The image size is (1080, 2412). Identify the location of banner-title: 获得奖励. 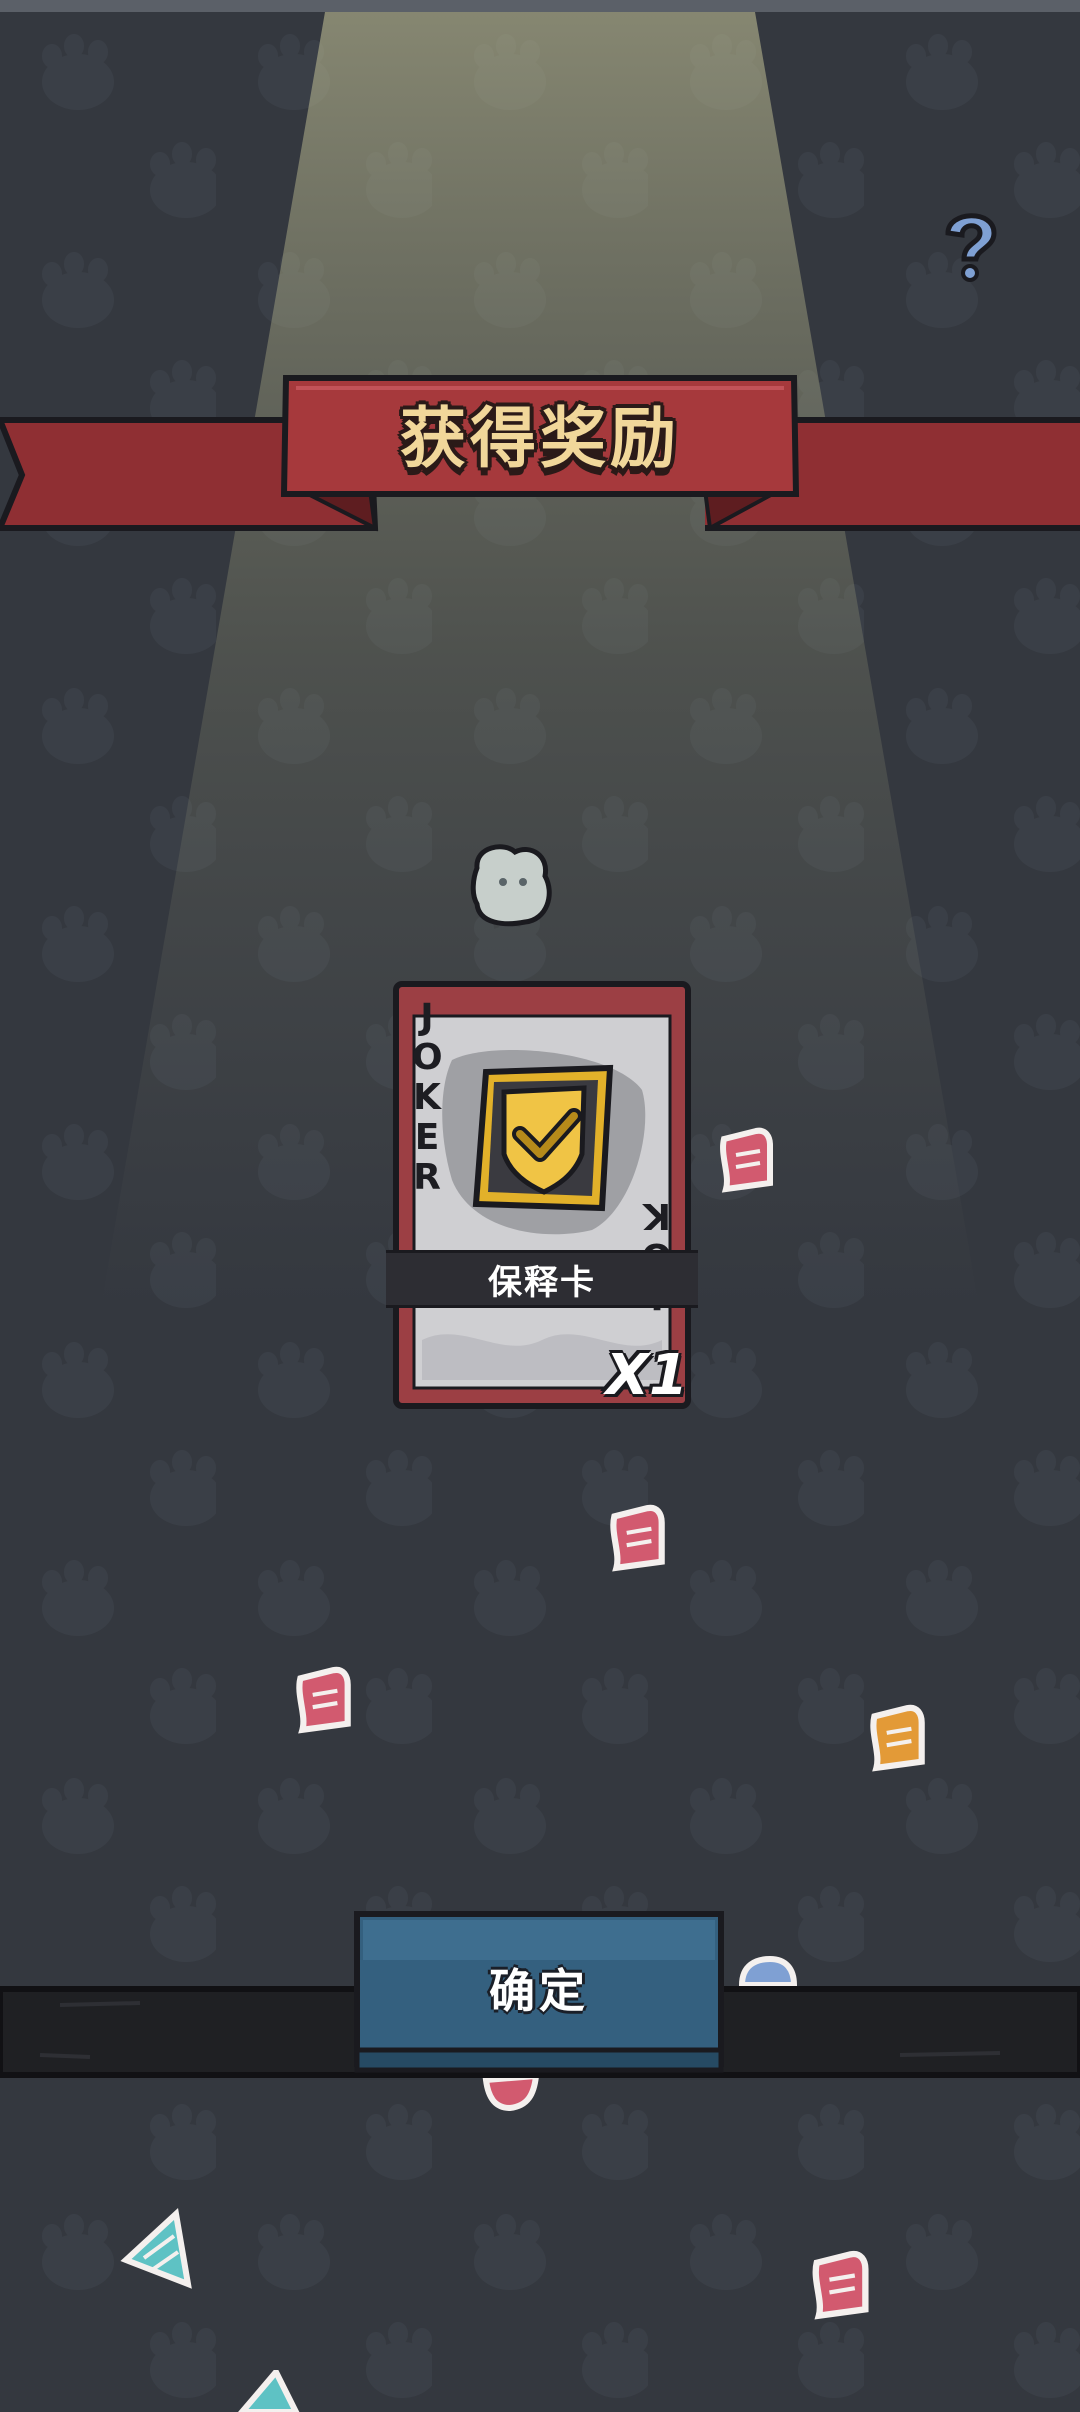
(540, 438).